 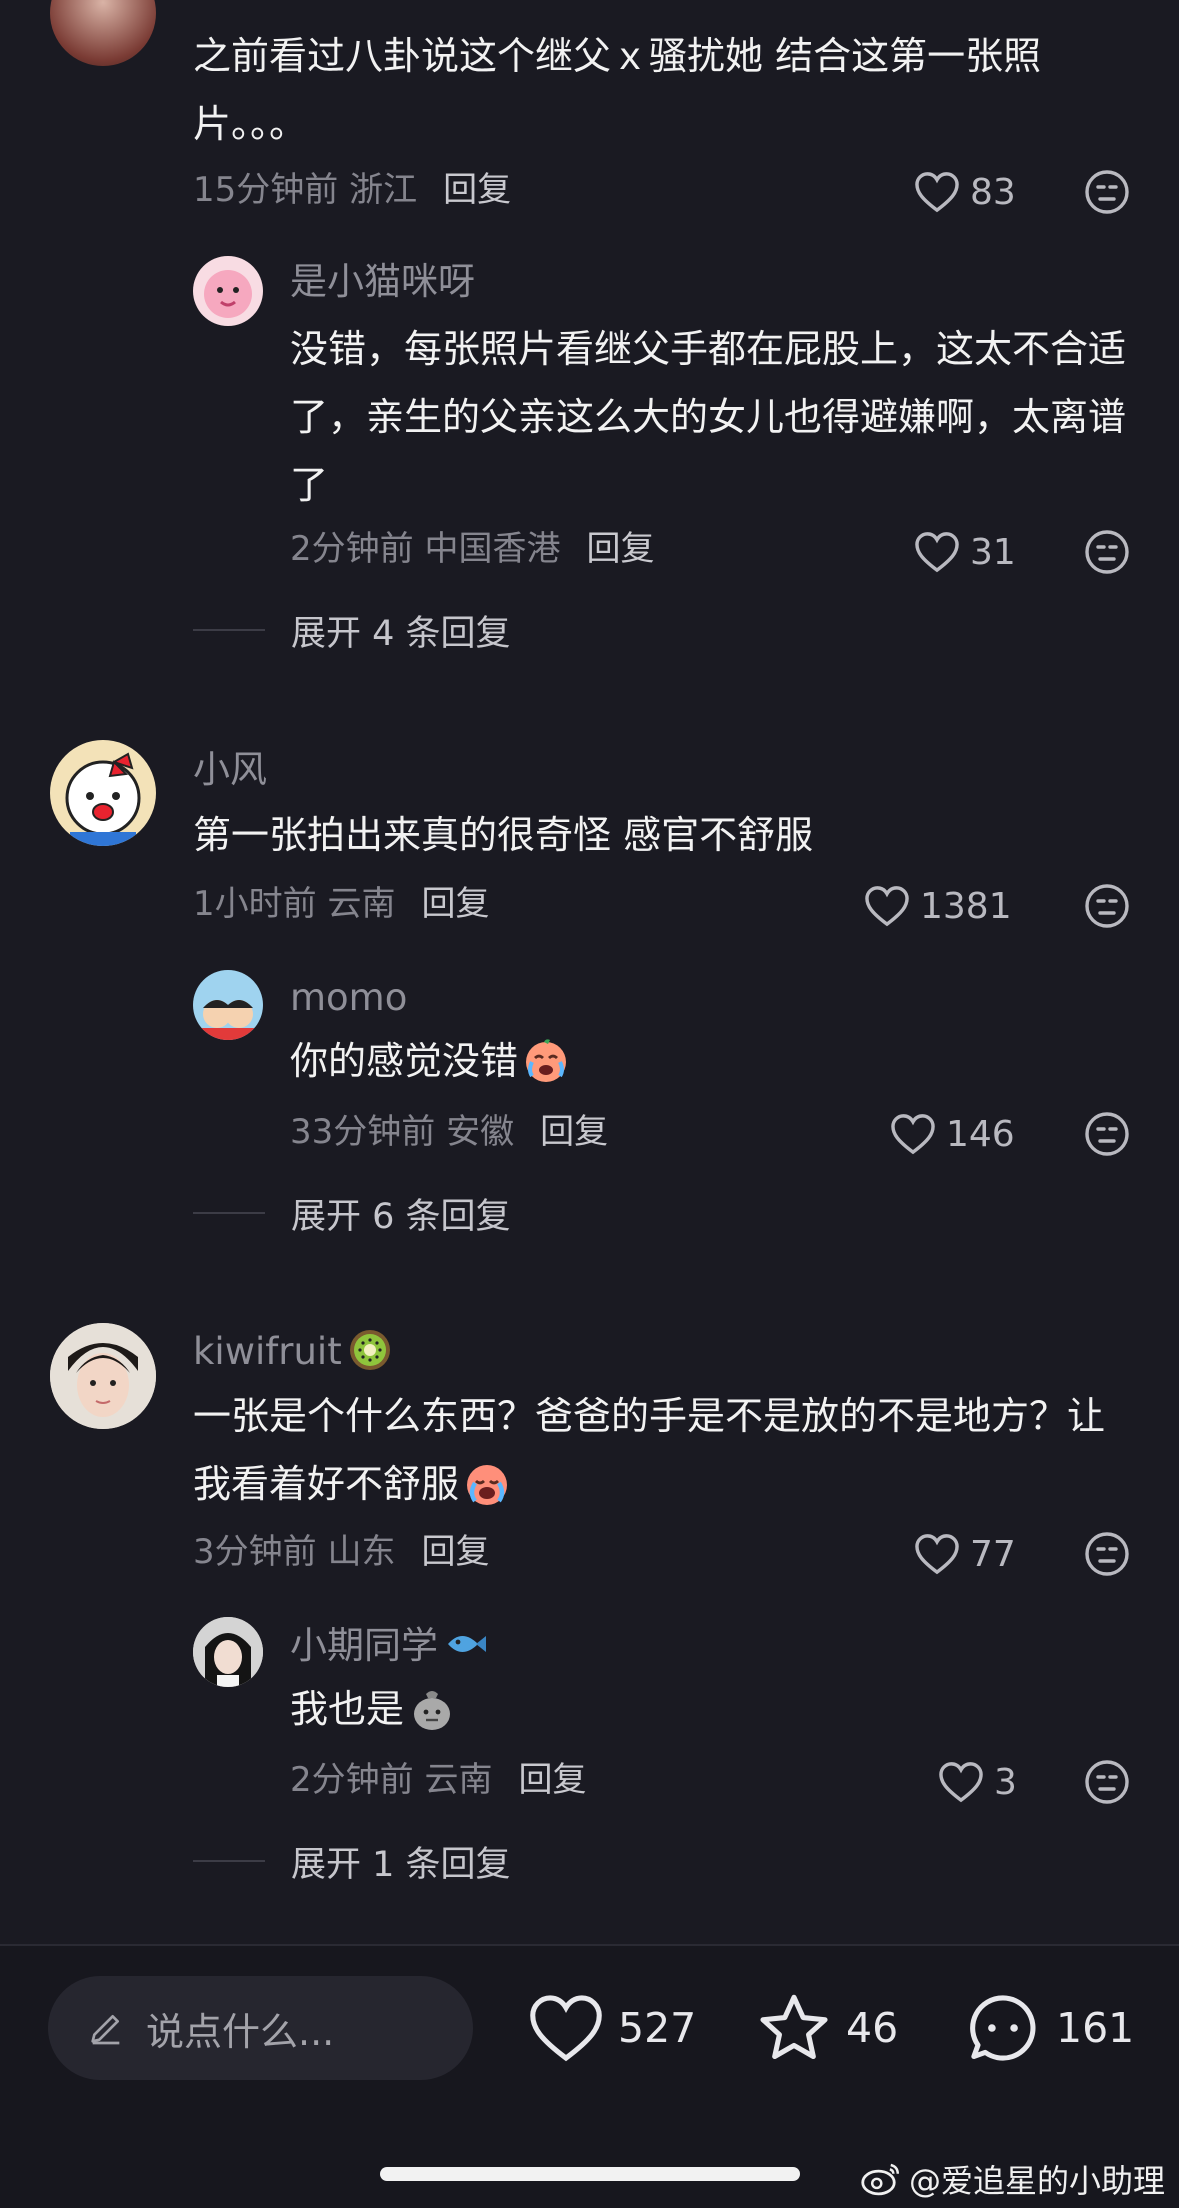 What do you see at coordinates (382, 282) in the screenshot?
I see `username: 是小猫咪呀` at bounding box center [382, 282].